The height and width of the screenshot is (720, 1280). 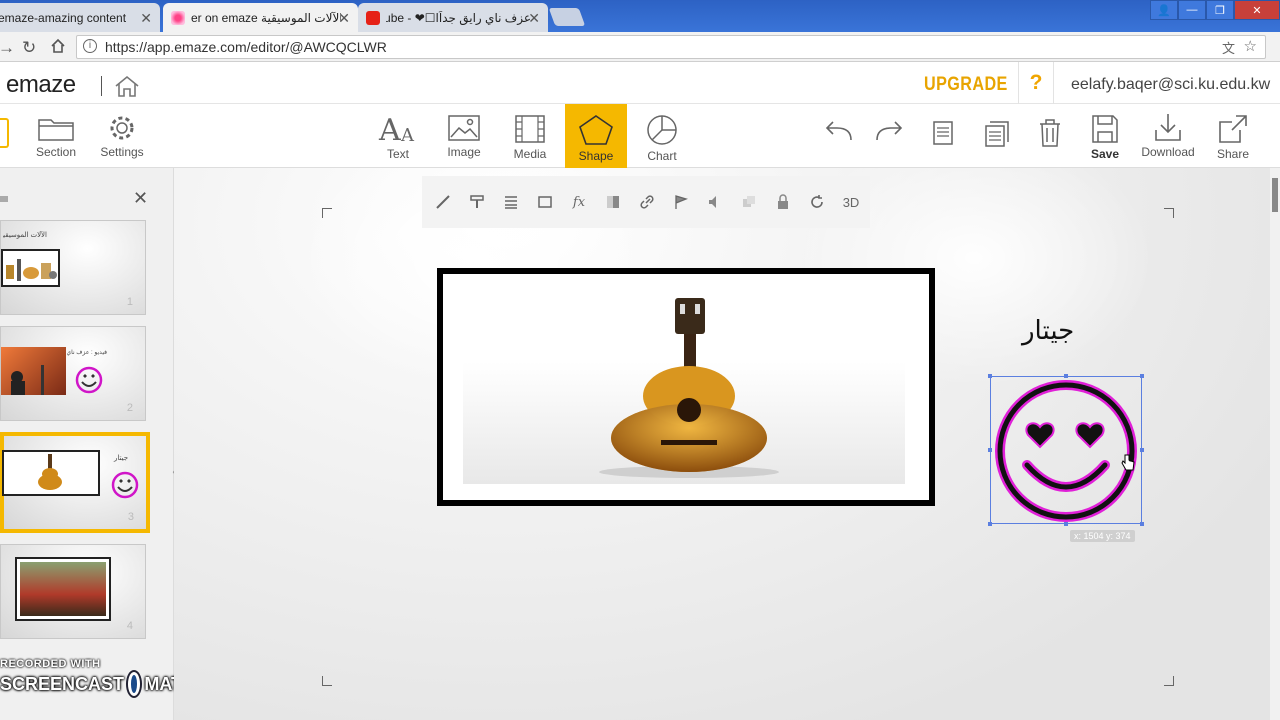 What do you see at coordinates (122, 128) in the screenshot?
I see `gear-icon` at bounding box center [122, 128].